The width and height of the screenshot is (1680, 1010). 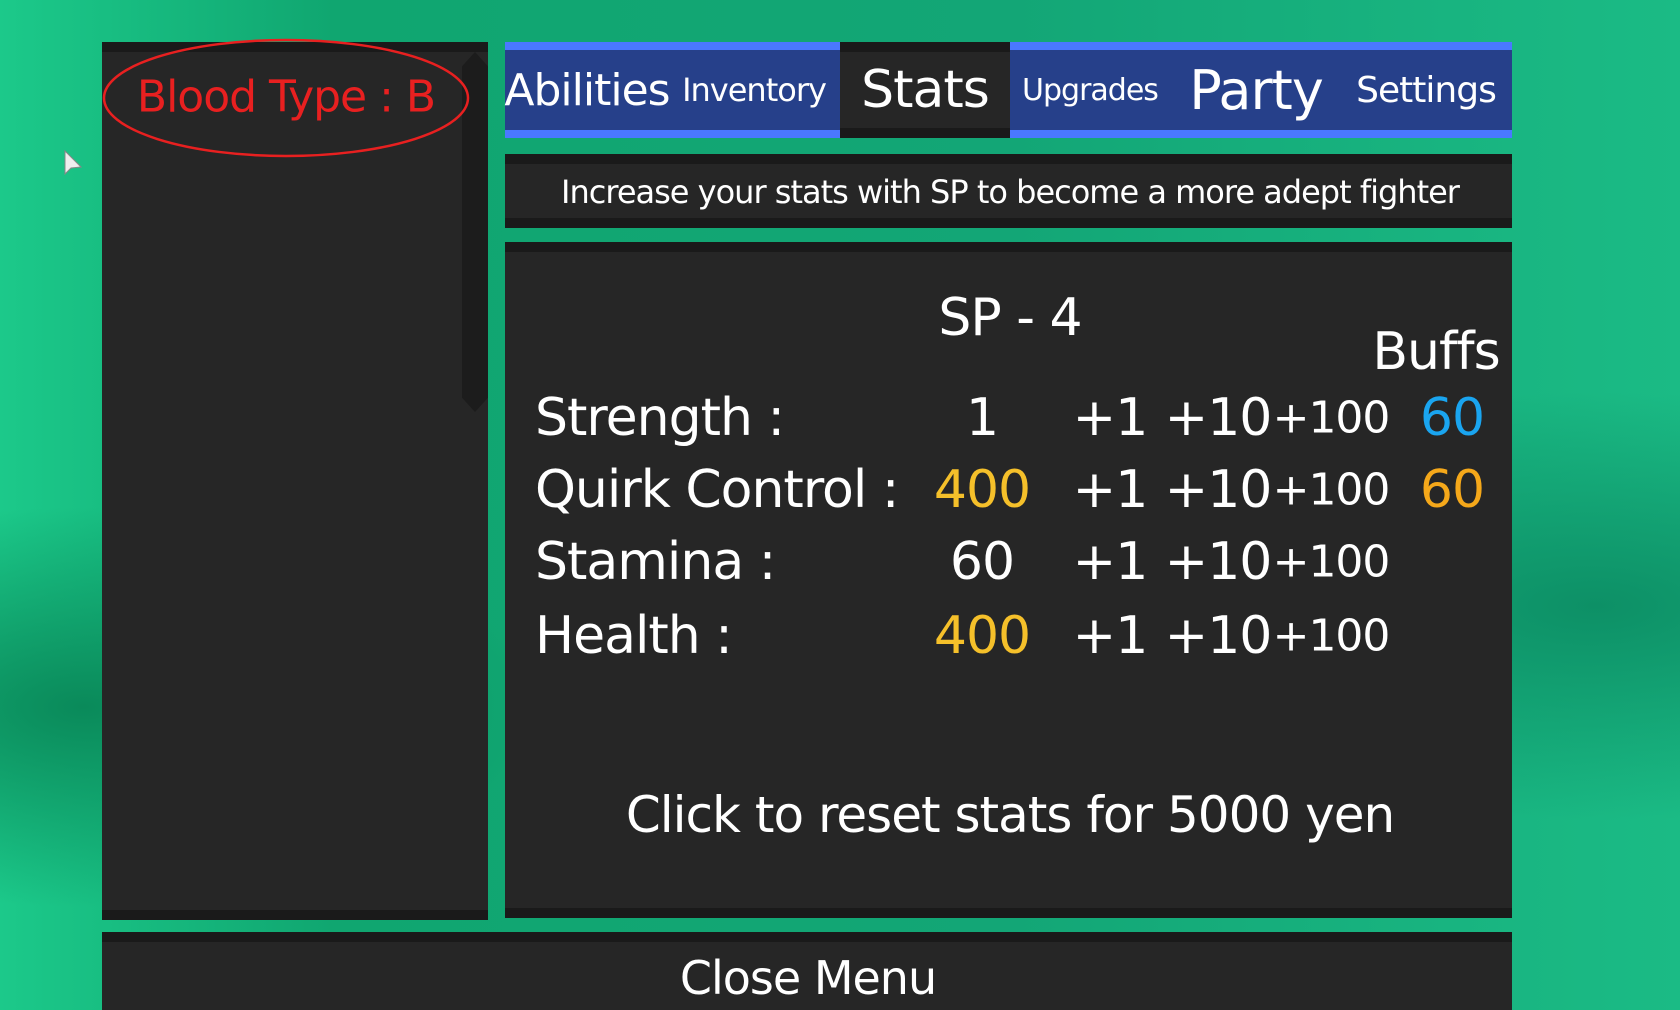 What do you see at coordinates (982, 418) in the screenshot?
I see `stat-value: 1` at bounding box center [982, 418].